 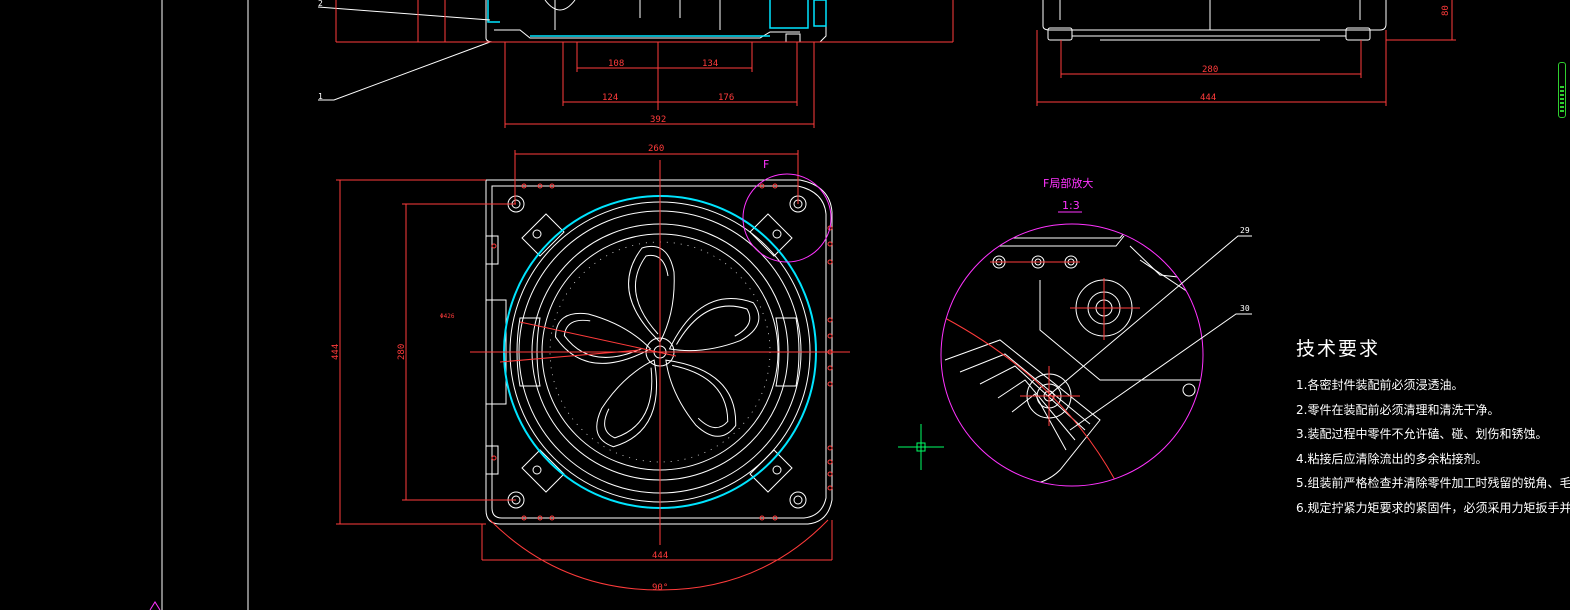 I want to click on detail-scale: 1:3, so click(x=1071, y=205).